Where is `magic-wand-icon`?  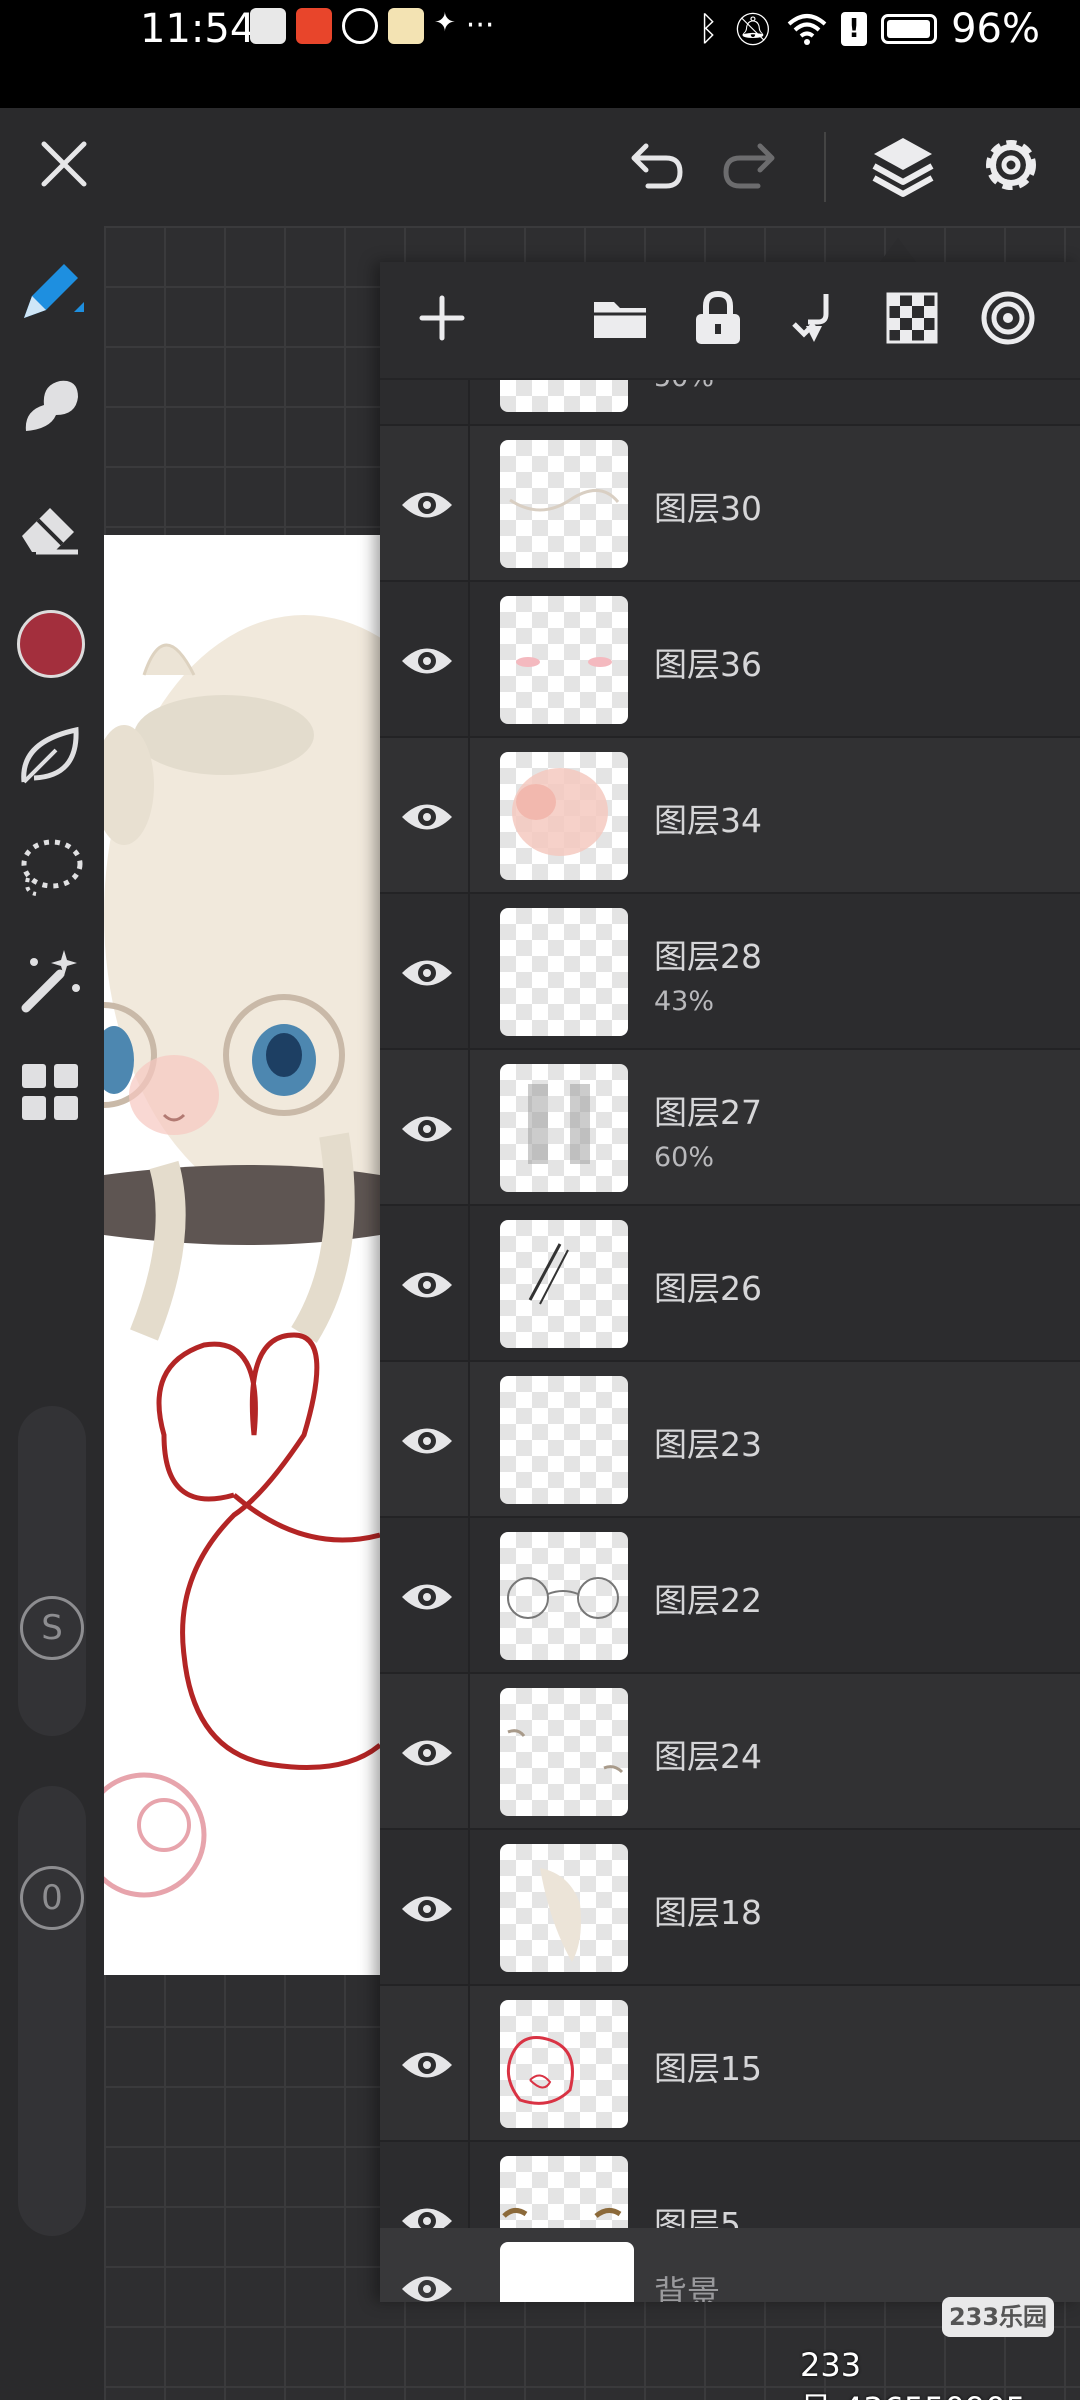 magic-wand-icon is located at coordinates (50, 980).